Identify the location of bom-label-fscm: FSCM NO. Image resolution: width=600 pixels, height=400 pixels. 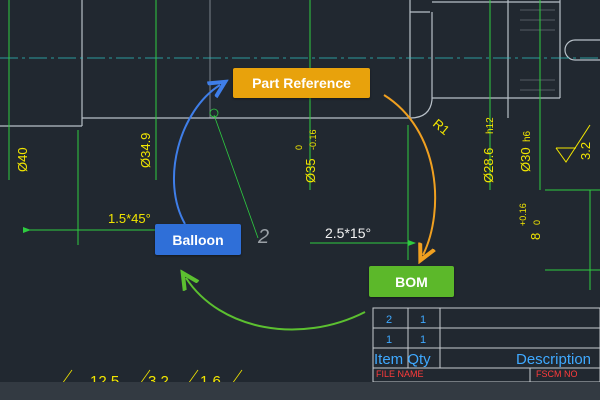
(557, 374).